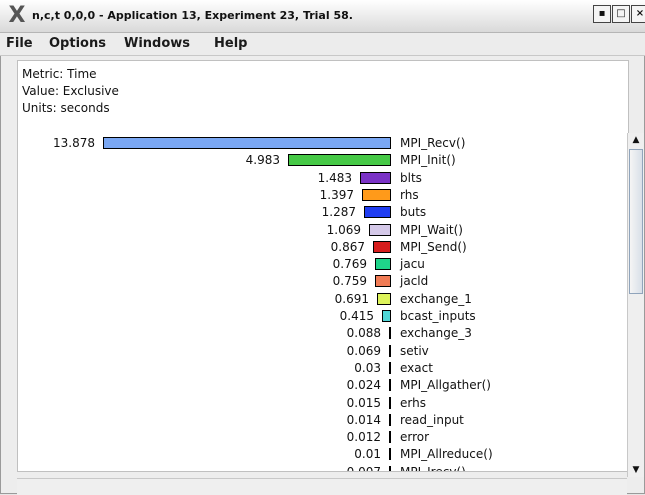 The height and width of the screenshot is (495, 645). Describe the element at coordinates (363, 385) in the screenshot. I see `bar-value-14: 0.024` at that location.